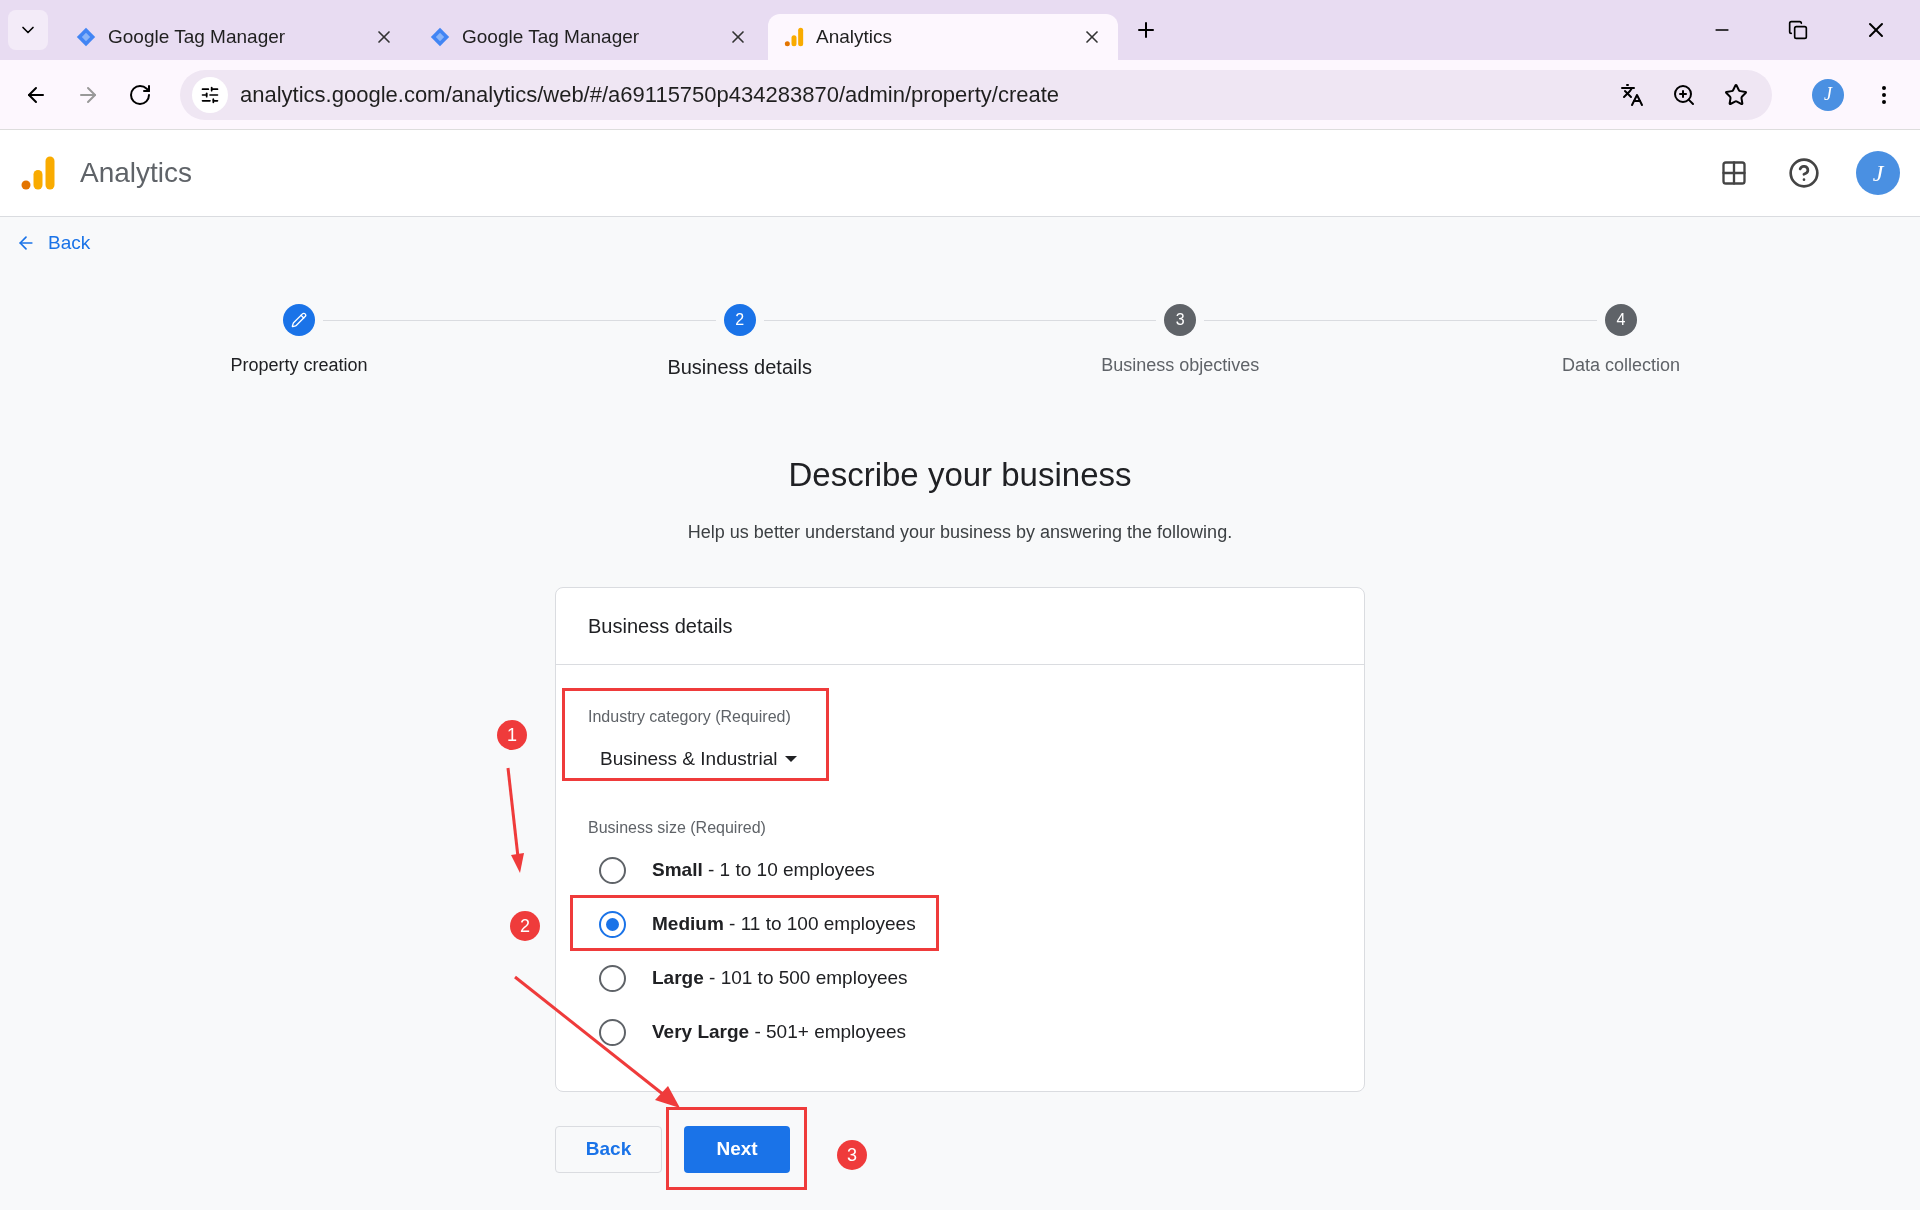  I want to click on pencil-icon, so click(299, 319).